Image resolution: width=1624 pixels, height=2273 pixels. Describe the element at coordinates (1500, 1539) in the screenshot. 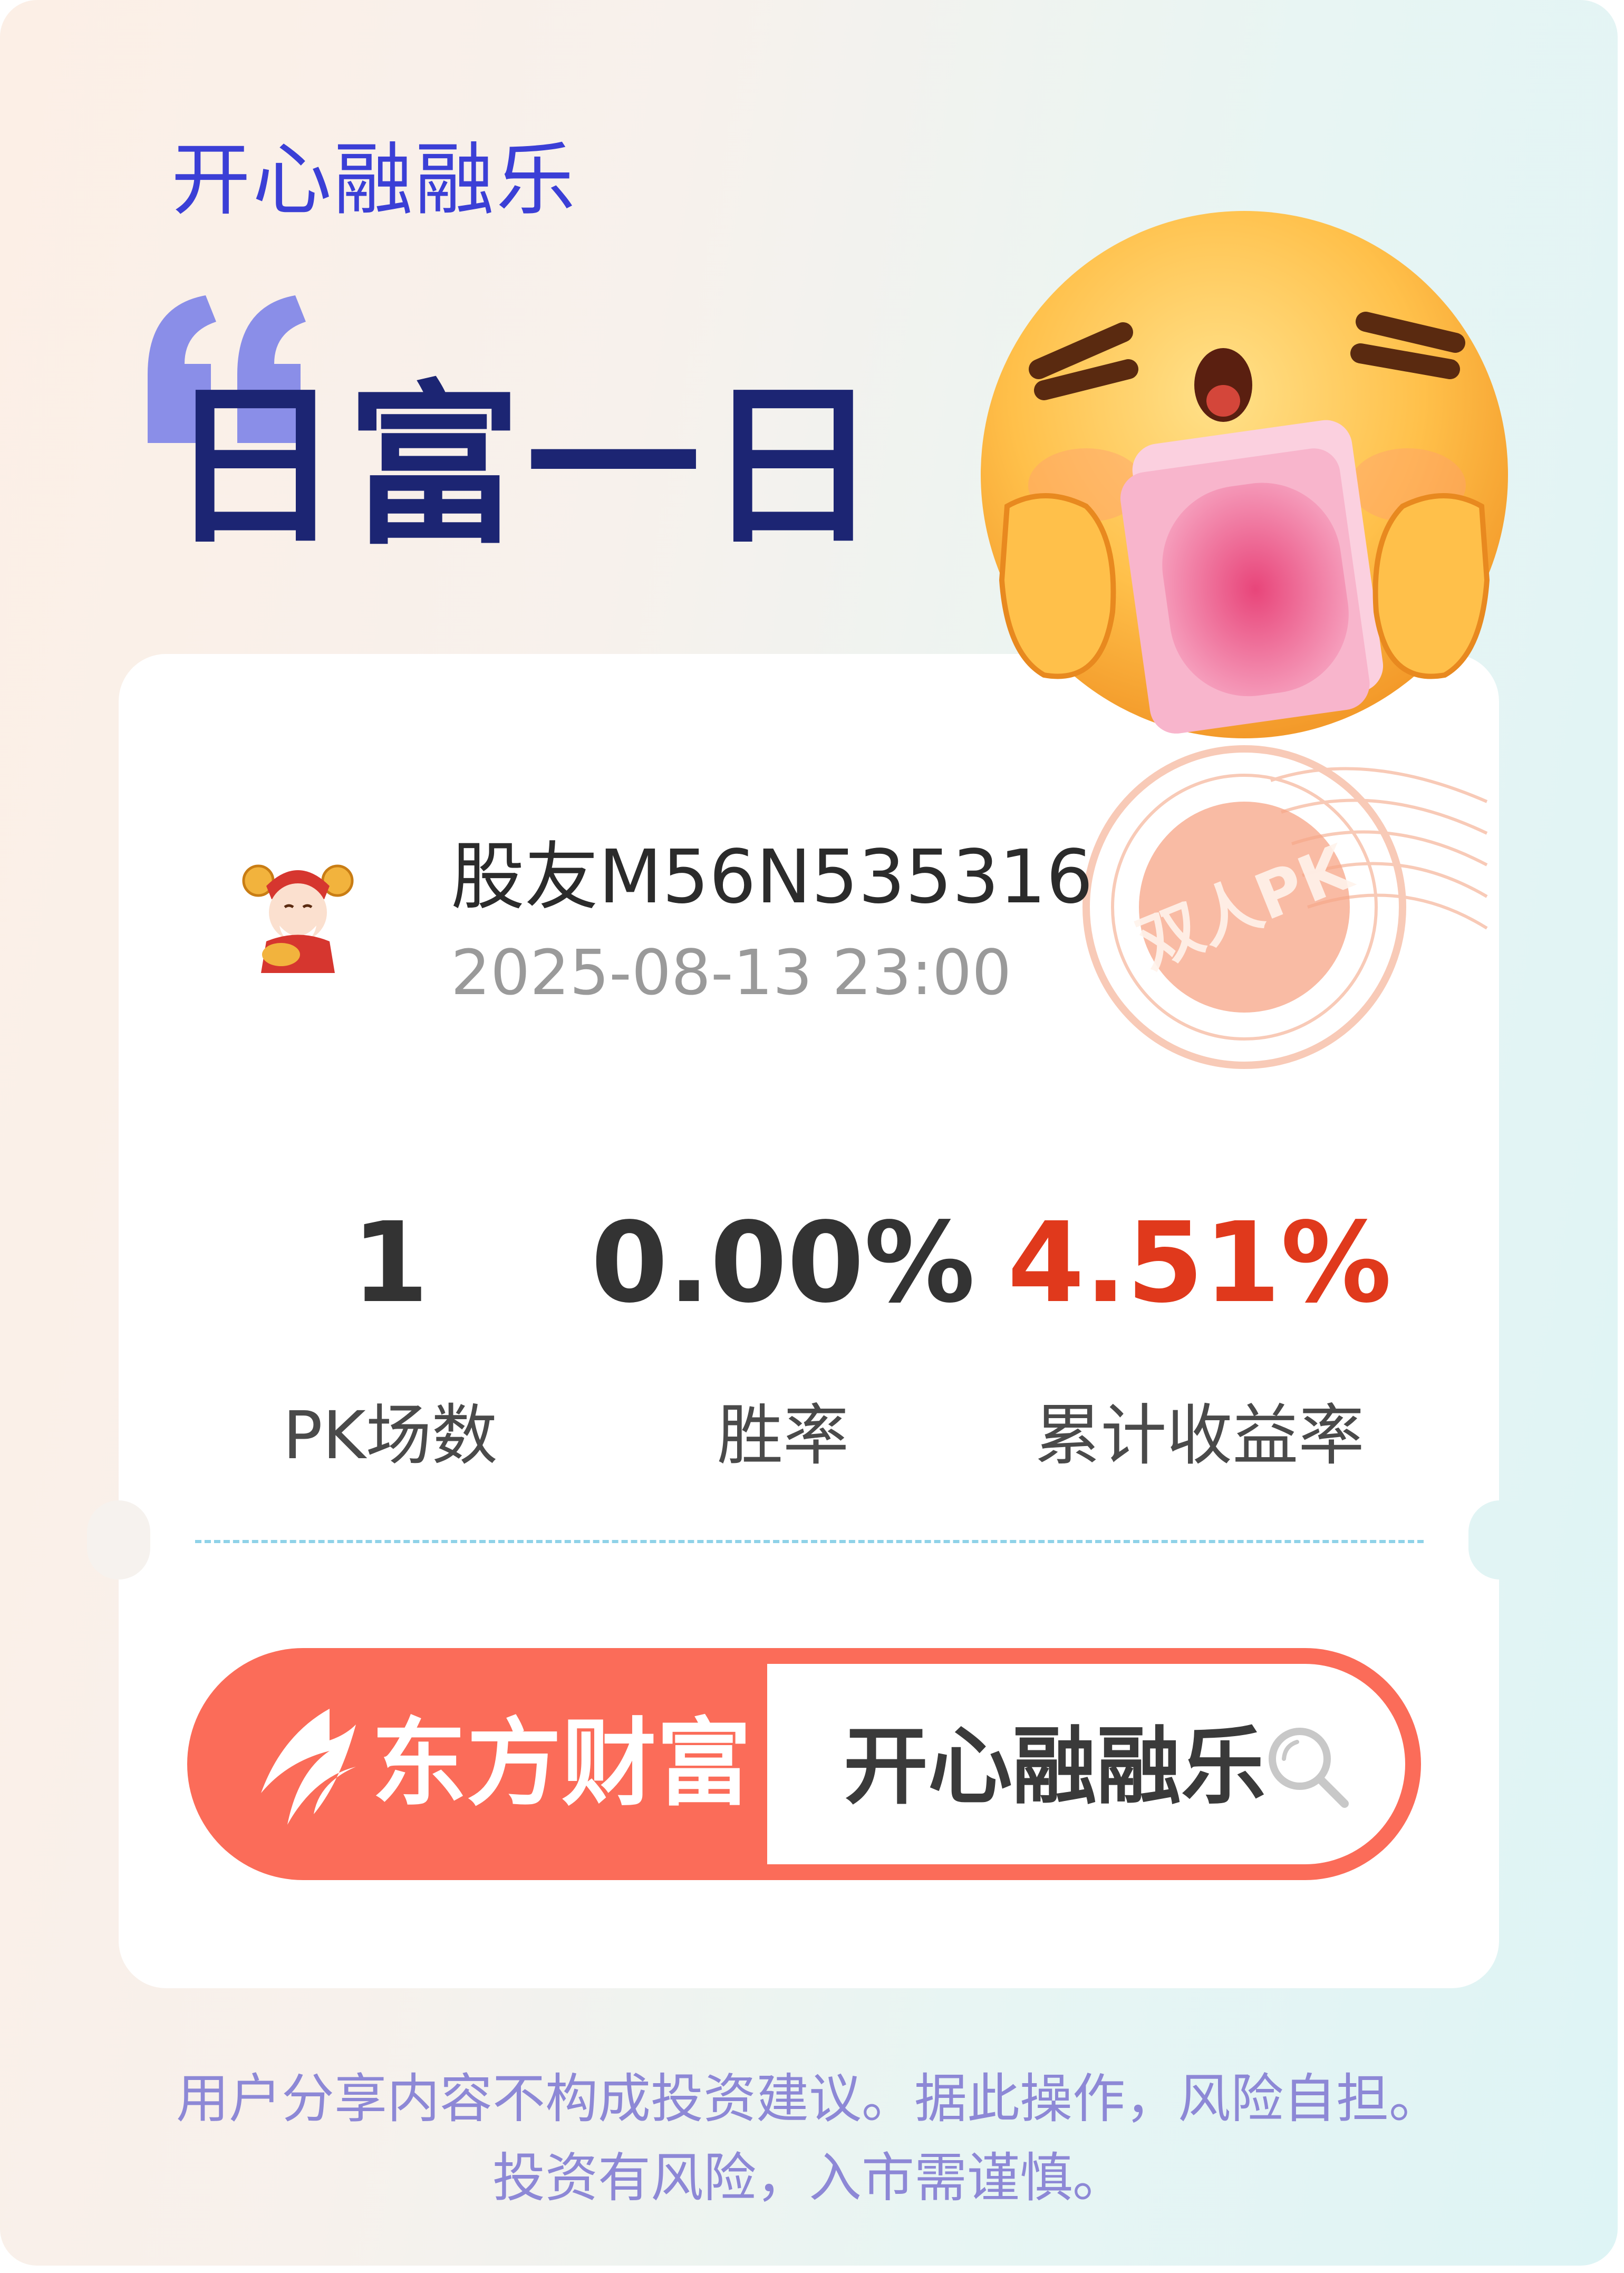

I see `ticket-notch-right` at that location.